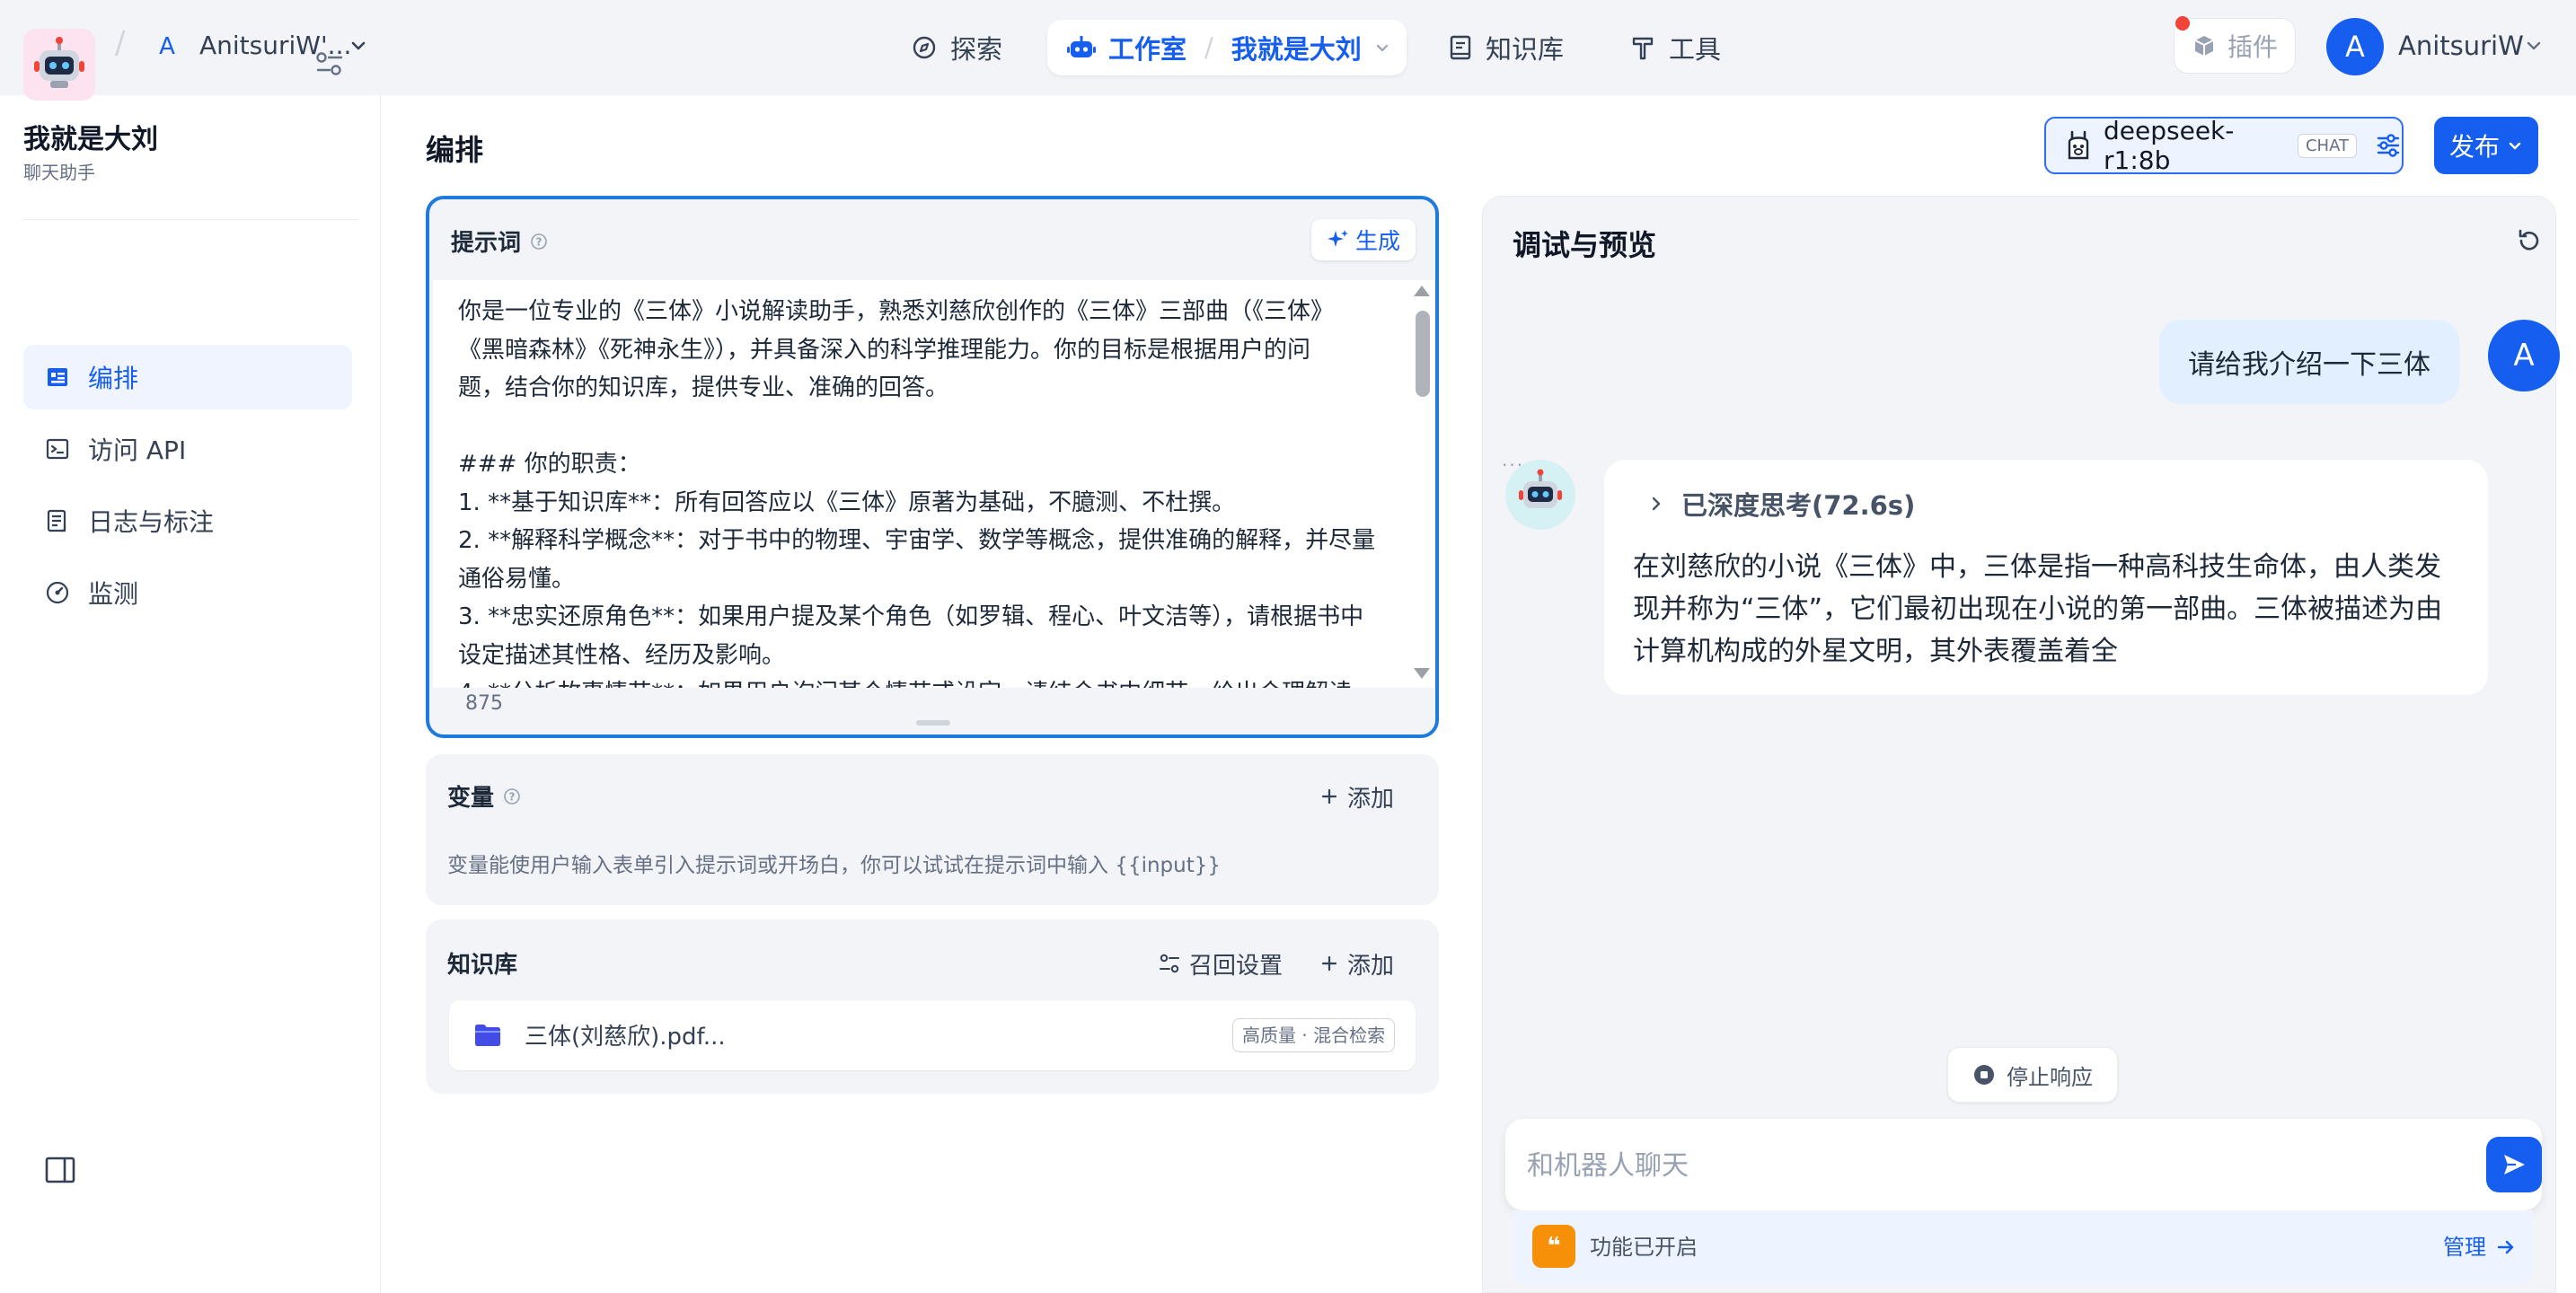  Describe the element at coordinates (933, 829) in the screenshot. I see `variables-card` at that location.